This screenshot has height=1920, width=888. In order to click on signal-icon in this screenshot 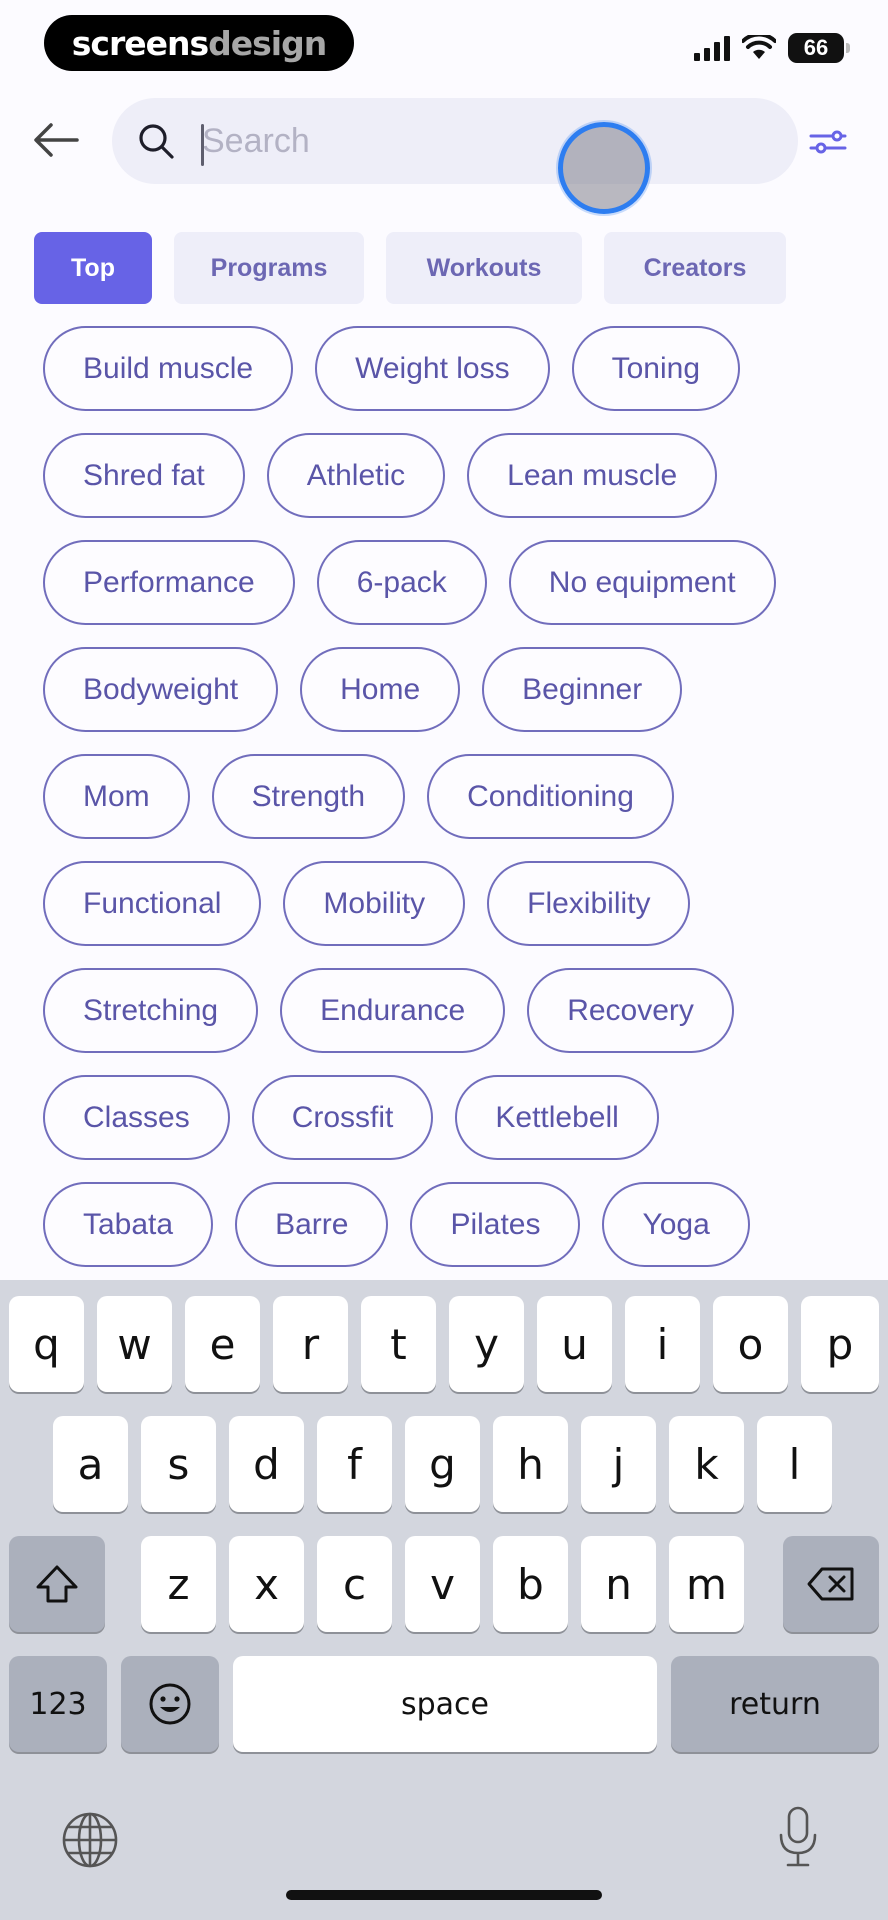, I will do `click(712, 48)`.